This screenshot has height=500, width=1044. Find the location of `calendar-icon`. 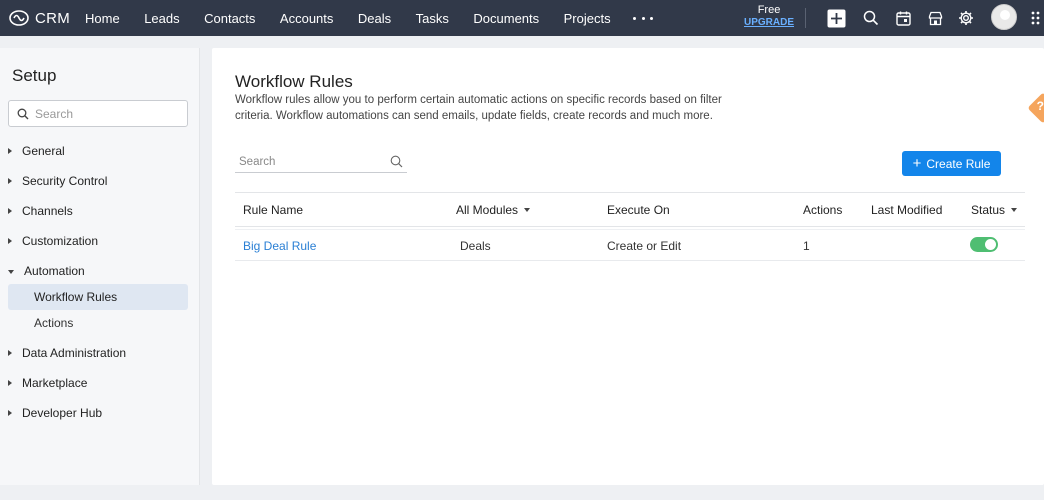

calendar-icon is located at coordinates (903, 18).